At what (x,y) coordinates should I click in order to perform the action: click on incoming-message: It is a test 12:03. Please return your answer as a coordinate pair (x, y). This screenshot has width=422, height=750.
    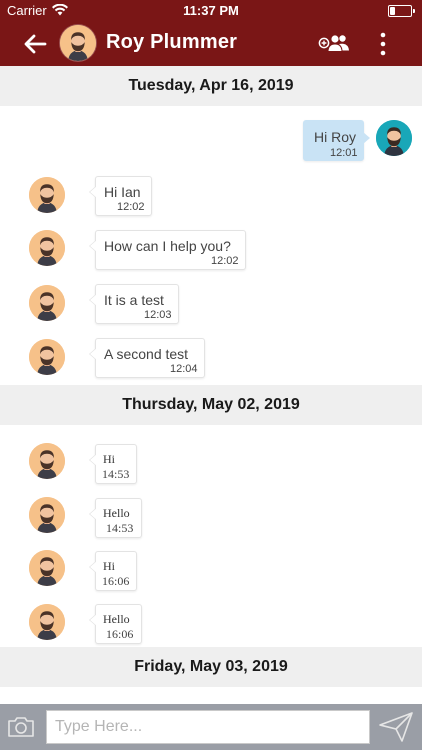
    Looking at the image, I should click on (134, 304).